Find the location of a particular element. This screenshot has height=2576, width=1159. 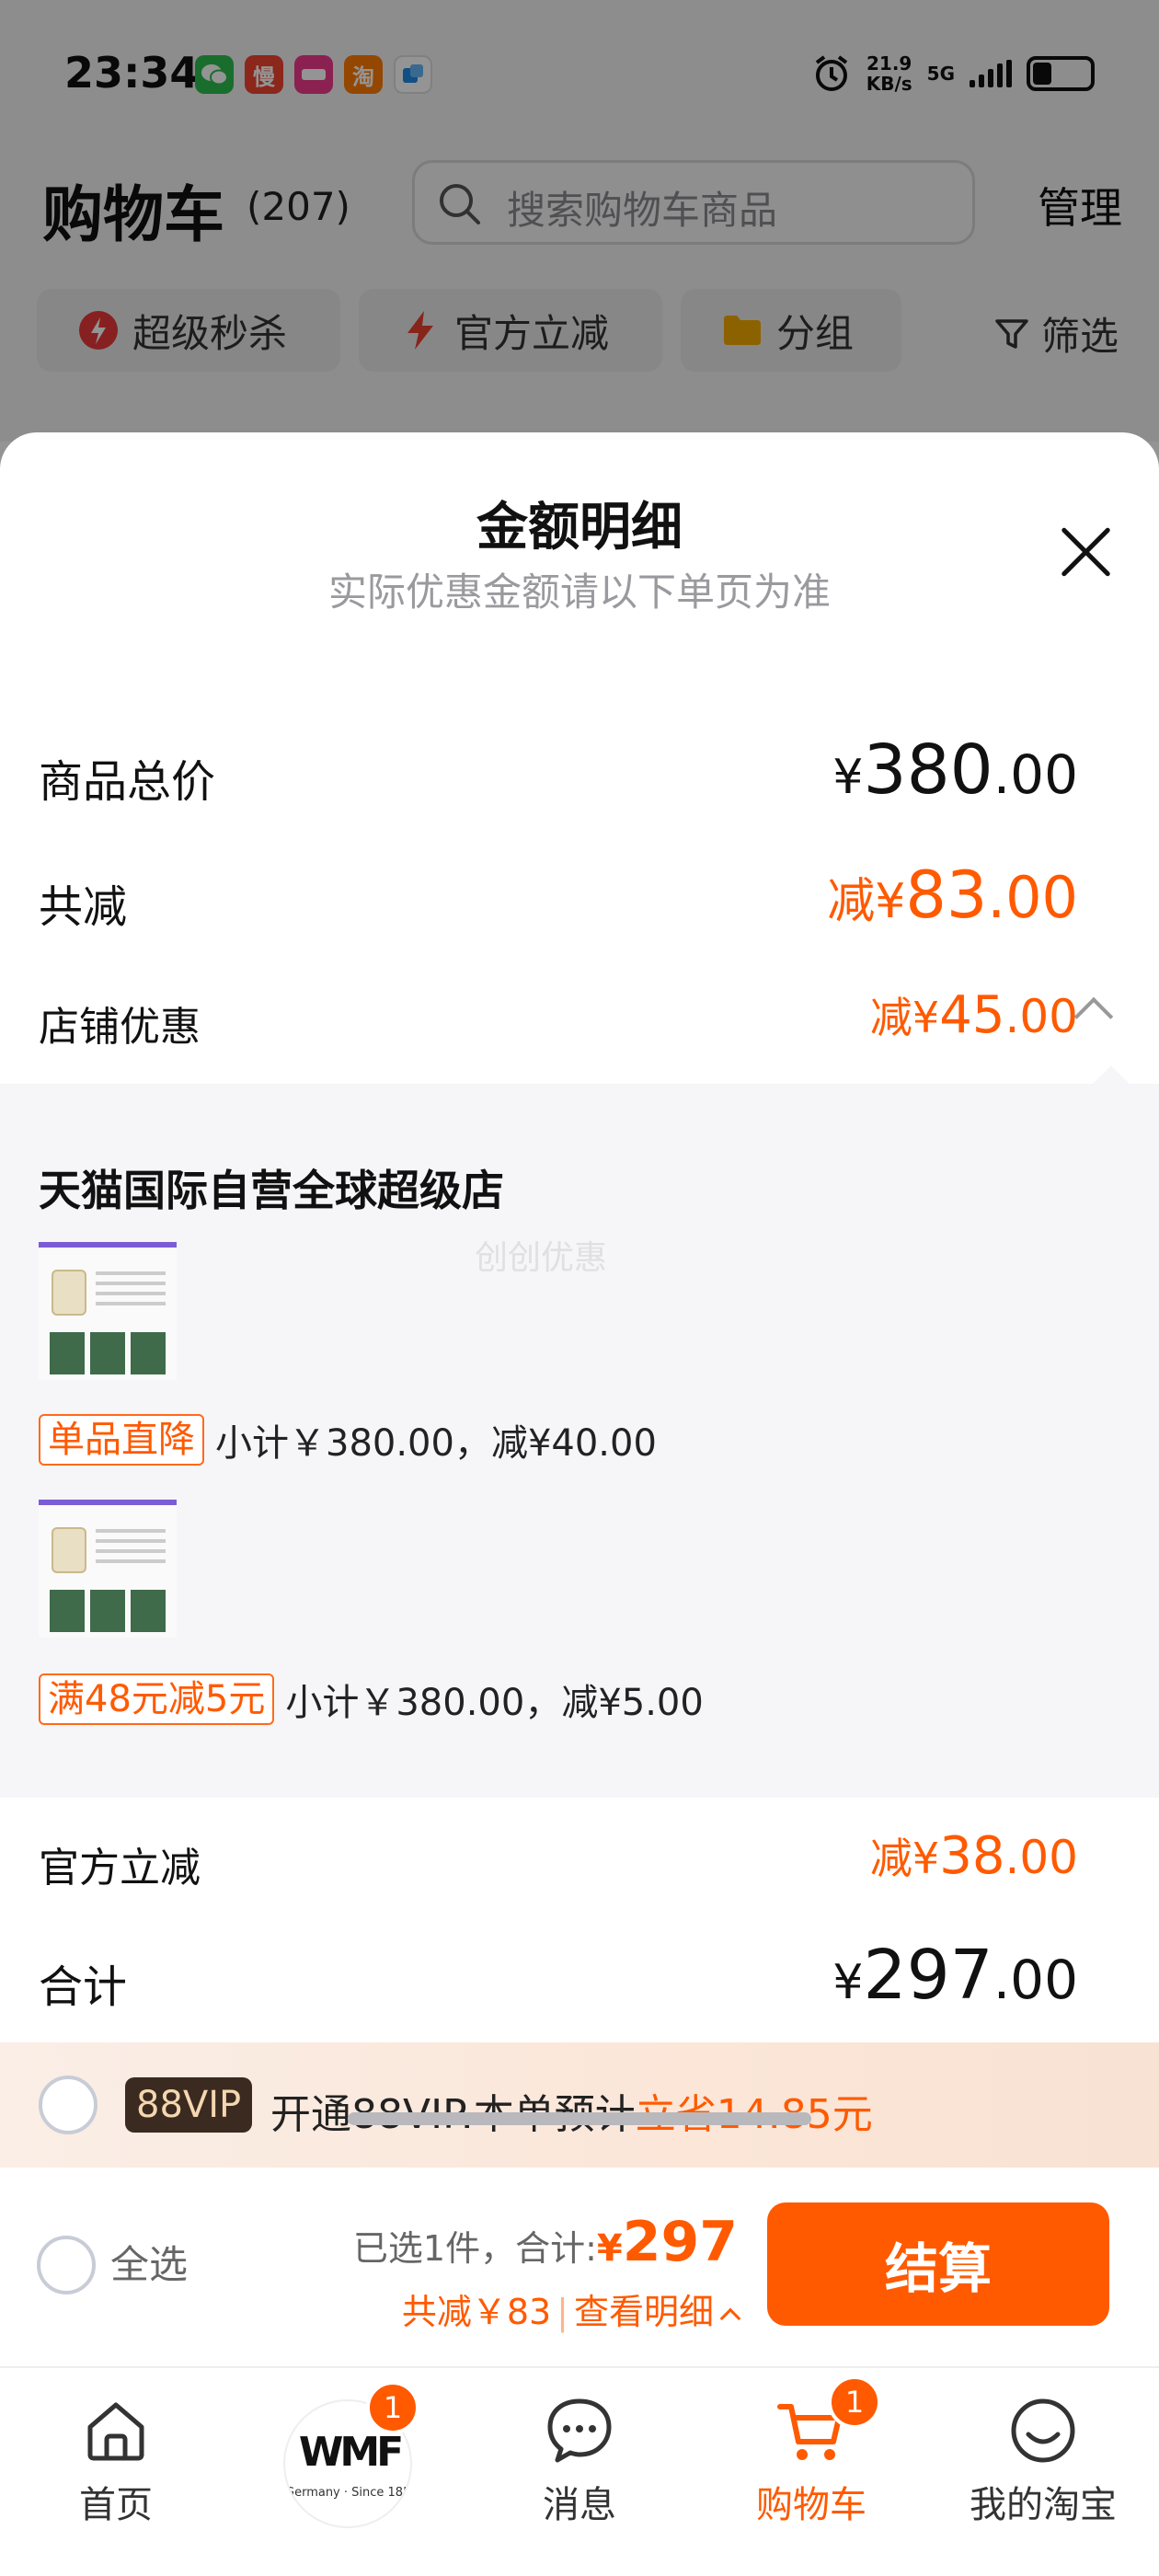

vip-promo-bar: 88VIP 开通88VIP.本单预计立省14.85元 is located at coordinates (579, 2105).